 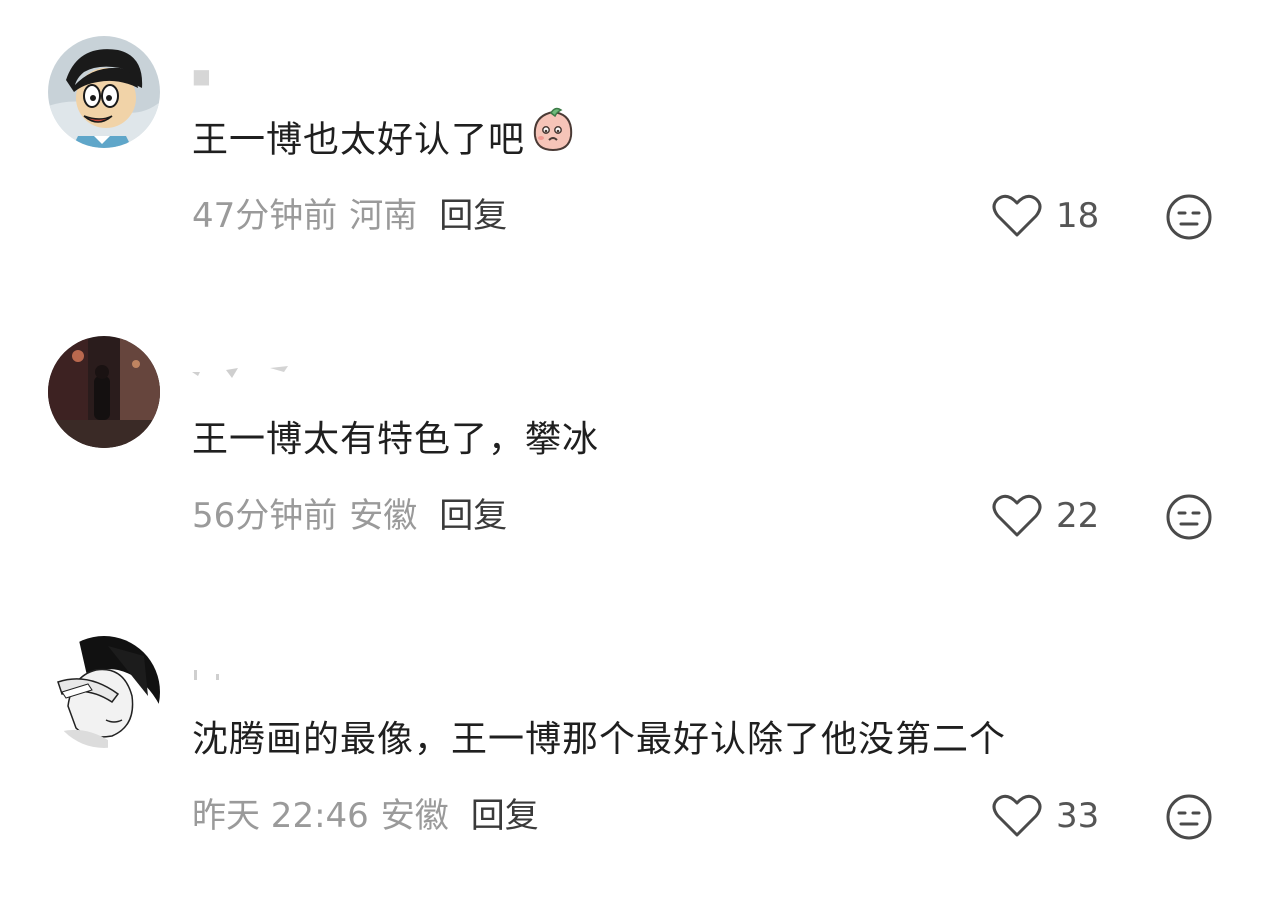 I want to click on comment-meta: 昨天 22:46 安徽 回复, so click(x=365, y=816).